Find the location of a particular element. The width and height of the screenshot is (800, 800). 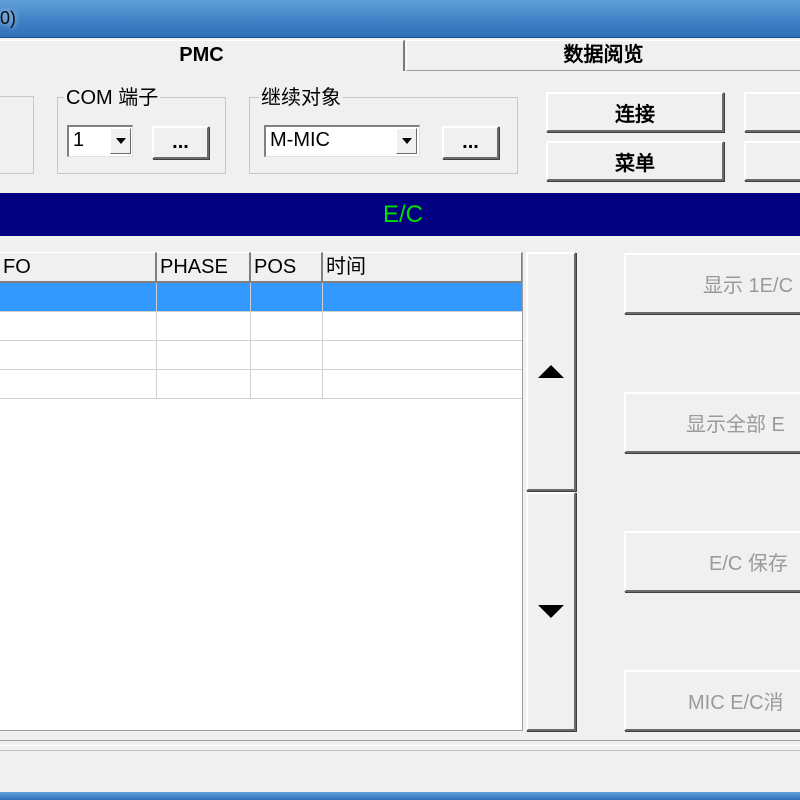

tab-pmc: PMC is located at coordinates (202, 55).